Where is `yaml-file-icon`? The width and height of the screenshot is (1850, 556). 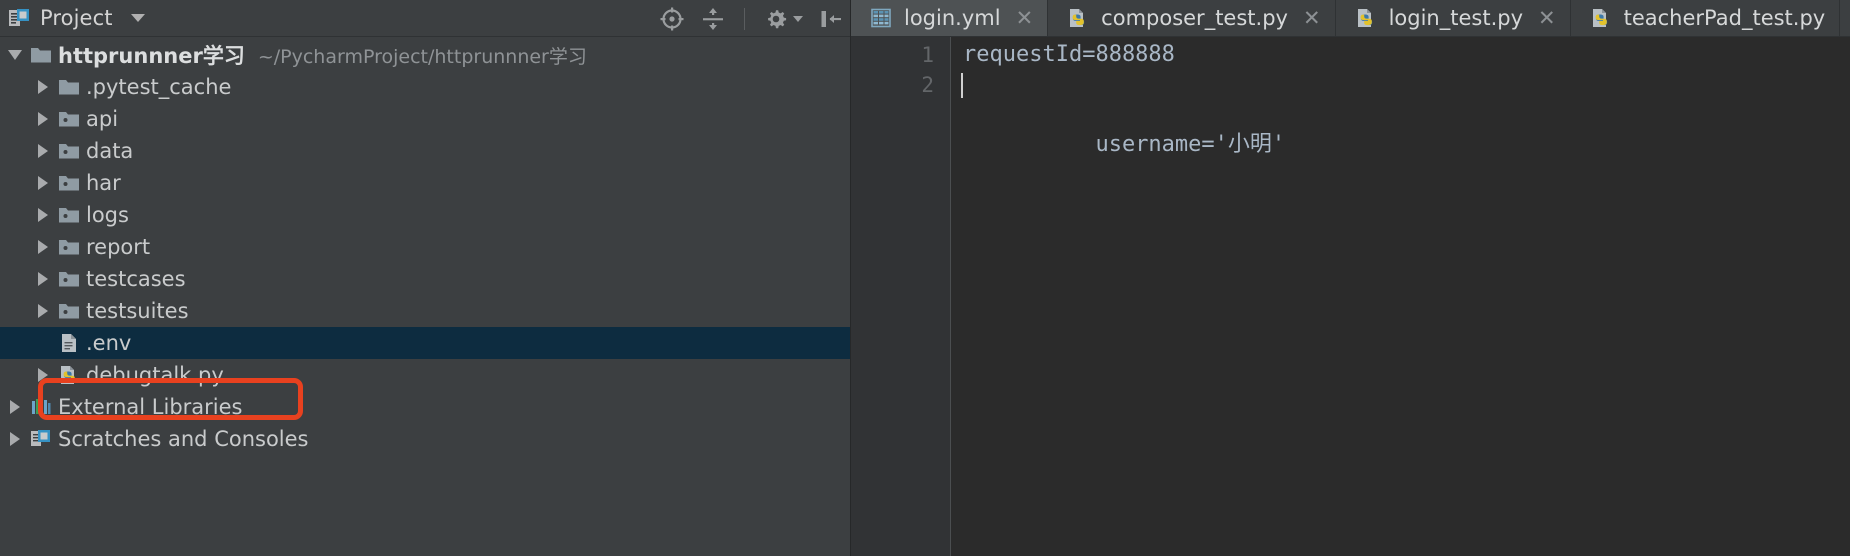 yaml-file-icon is located at coordinates (881, 18).